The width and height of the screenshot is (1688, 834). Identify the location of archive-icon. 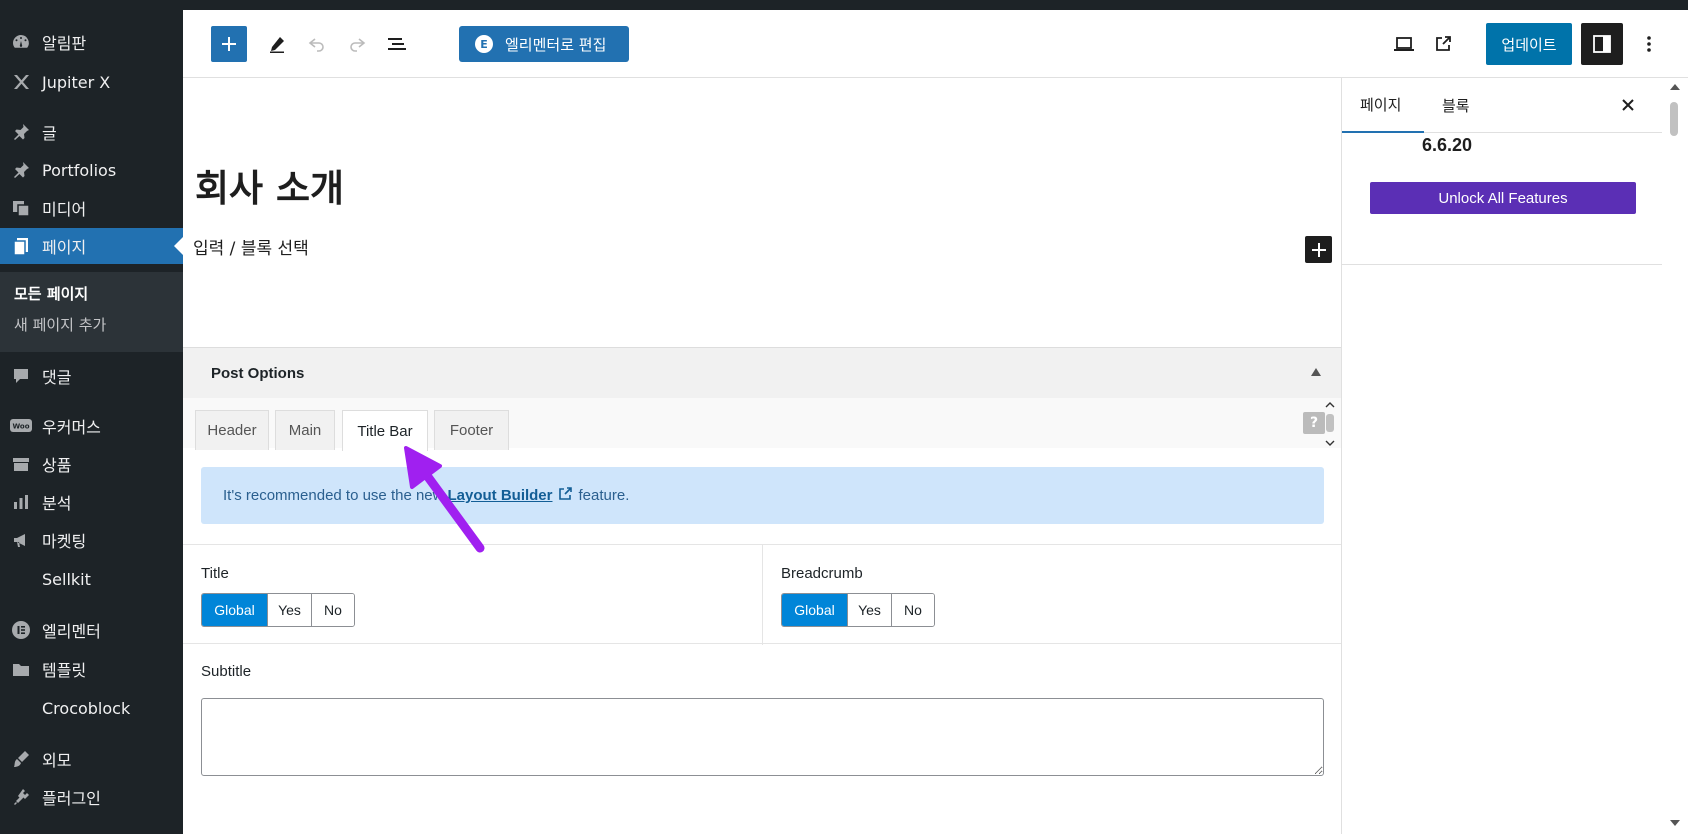
(21, 464).